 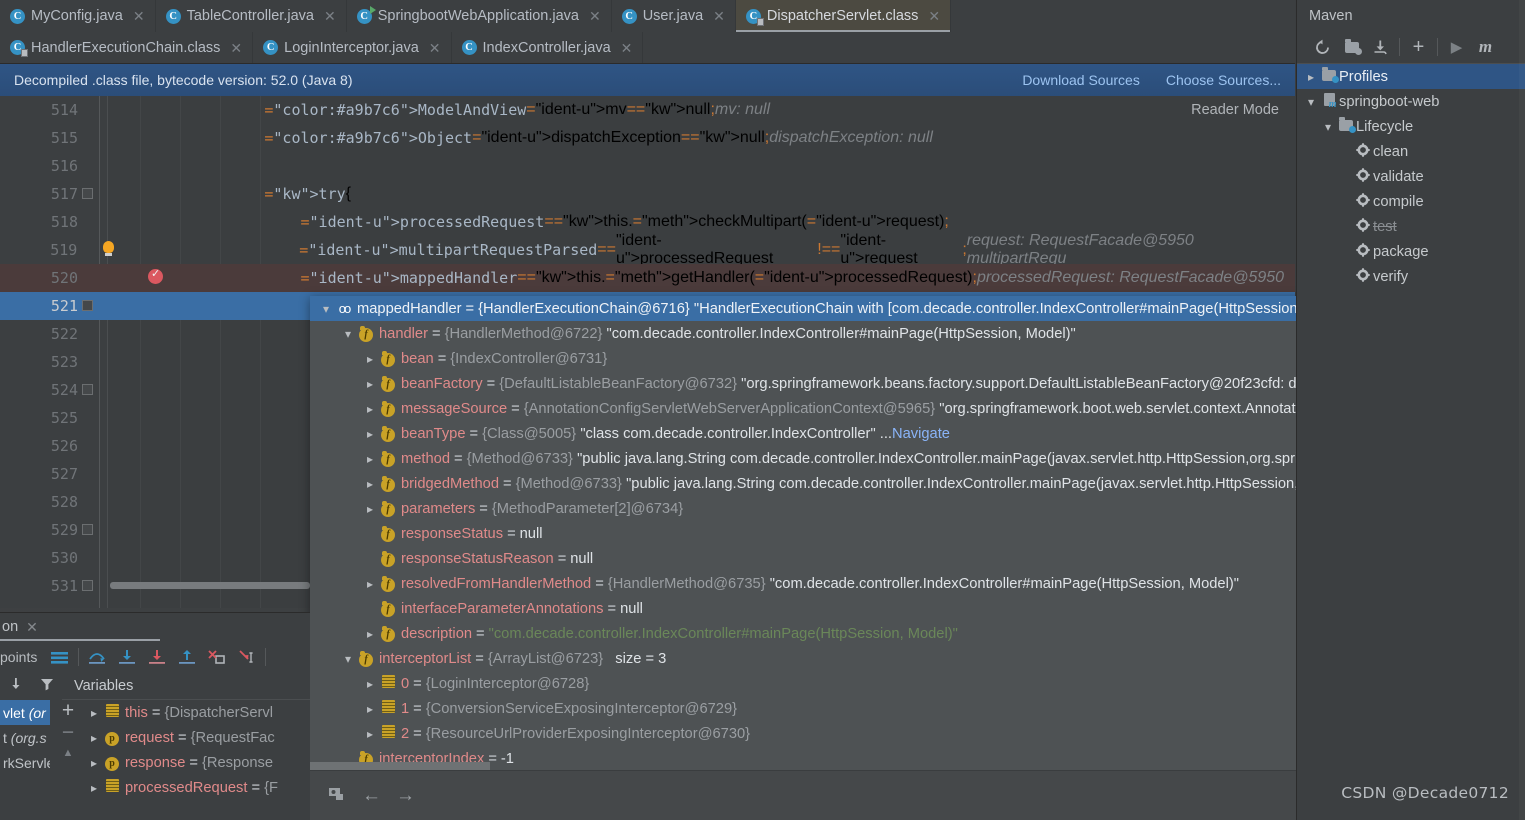 I want to click on editor-tab: C SpringbootWebApplication.java ✕, so click(x=479, y=16).